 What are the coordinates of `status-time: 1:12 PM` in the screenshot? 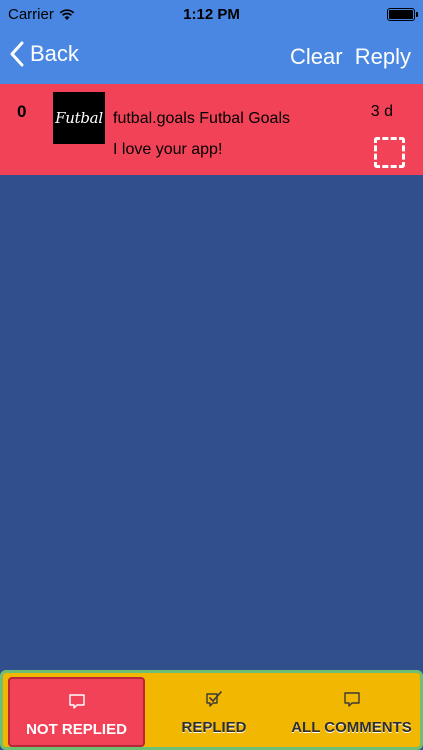 It's located at (211, 14).